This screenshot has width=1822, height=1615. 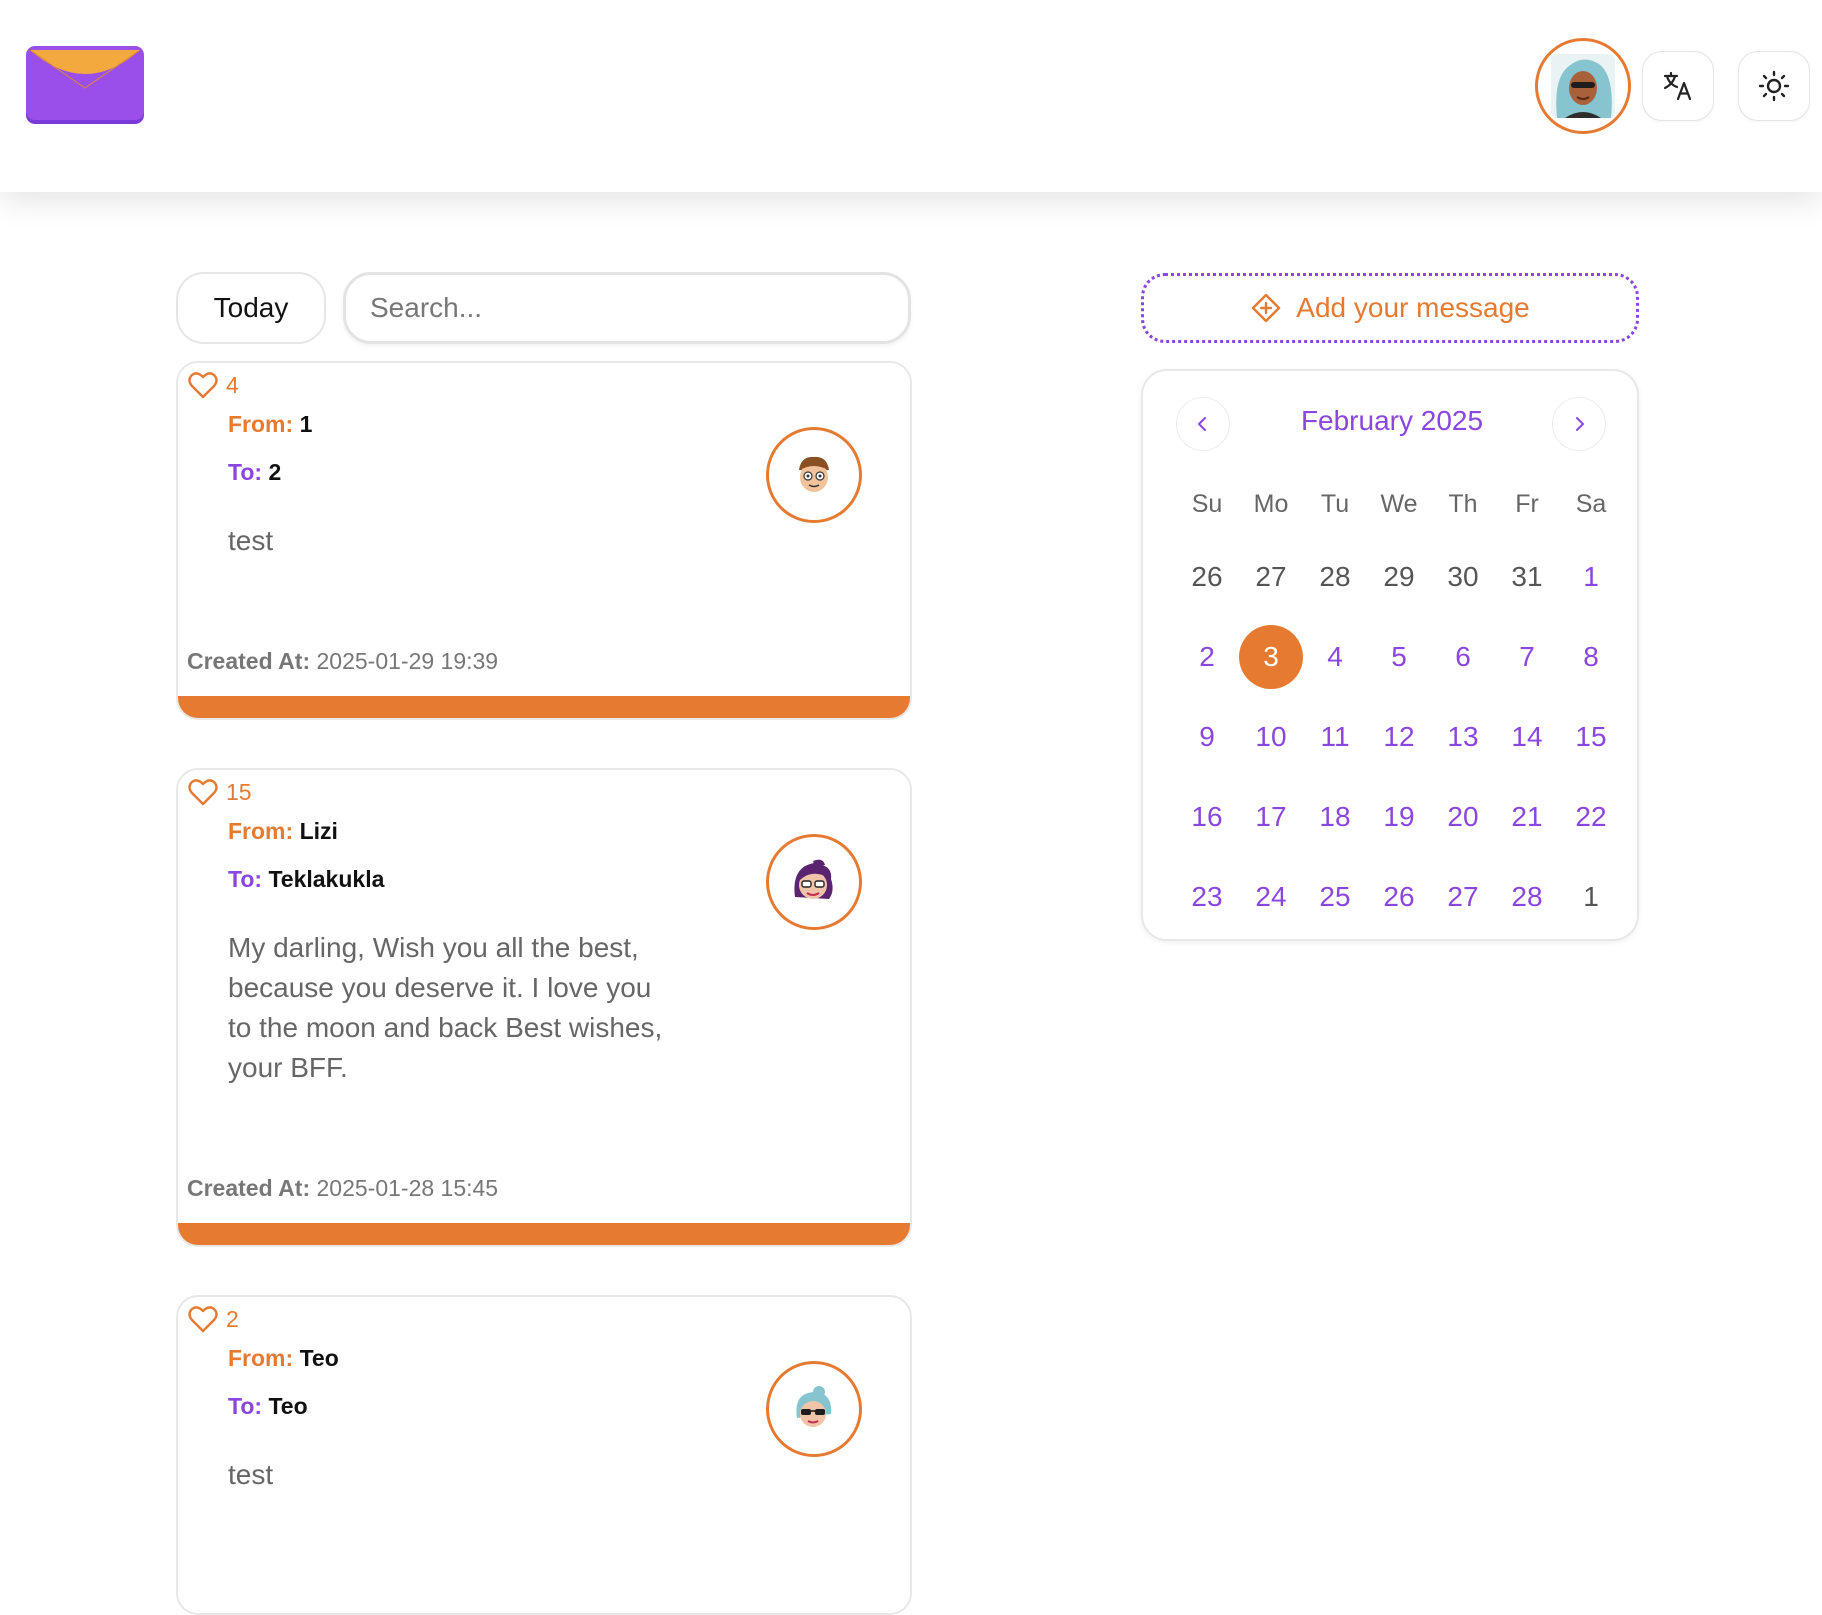 I want to click on calendar-day-number: 10, so click(x=1271, y=736).